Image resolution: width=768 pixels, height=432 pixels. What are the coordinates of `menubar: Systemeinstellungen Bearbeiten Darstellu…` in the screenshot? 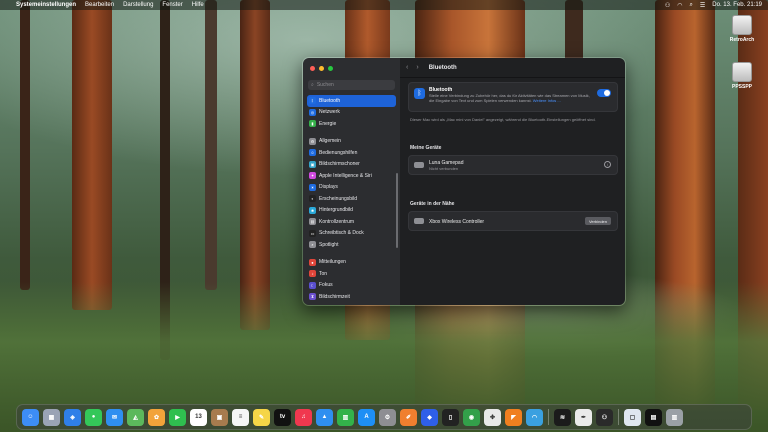 It's located at (384, 5).